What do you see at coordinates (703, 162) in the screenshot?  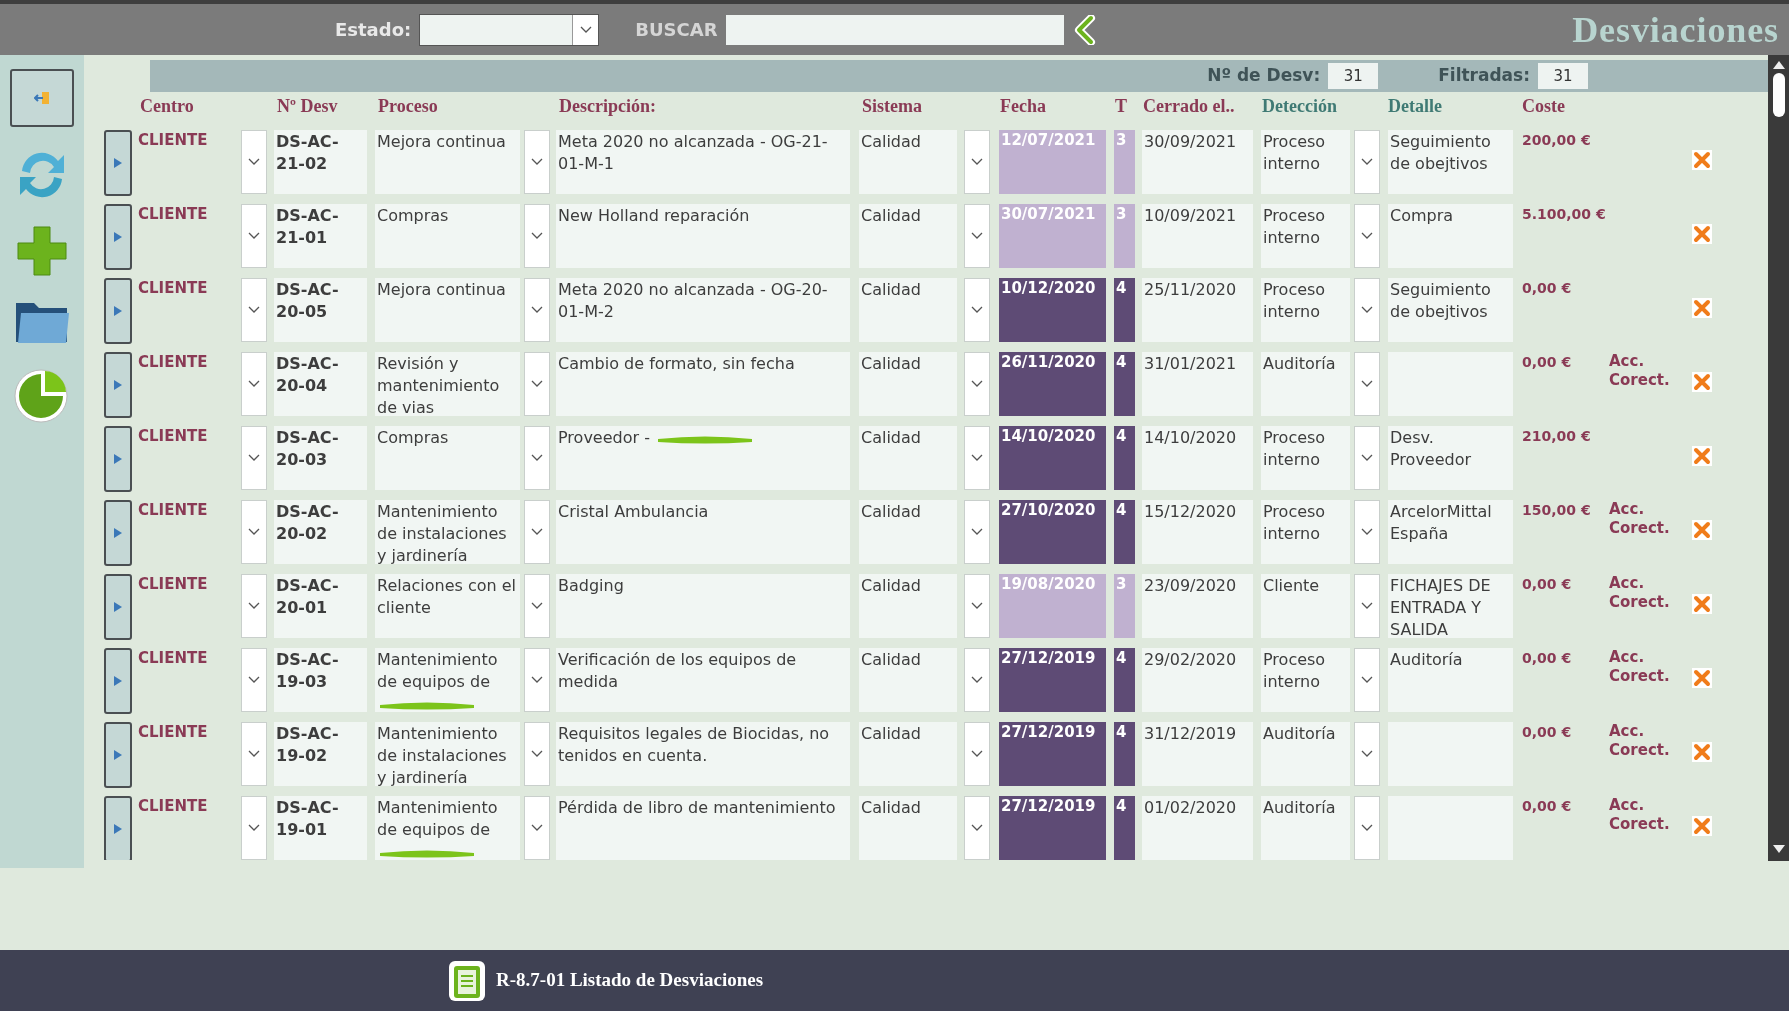 I see `descripcion-cell: Meta 2020 no alcanzada - OG-21-01-M-1` at bounding box center [703, 162].